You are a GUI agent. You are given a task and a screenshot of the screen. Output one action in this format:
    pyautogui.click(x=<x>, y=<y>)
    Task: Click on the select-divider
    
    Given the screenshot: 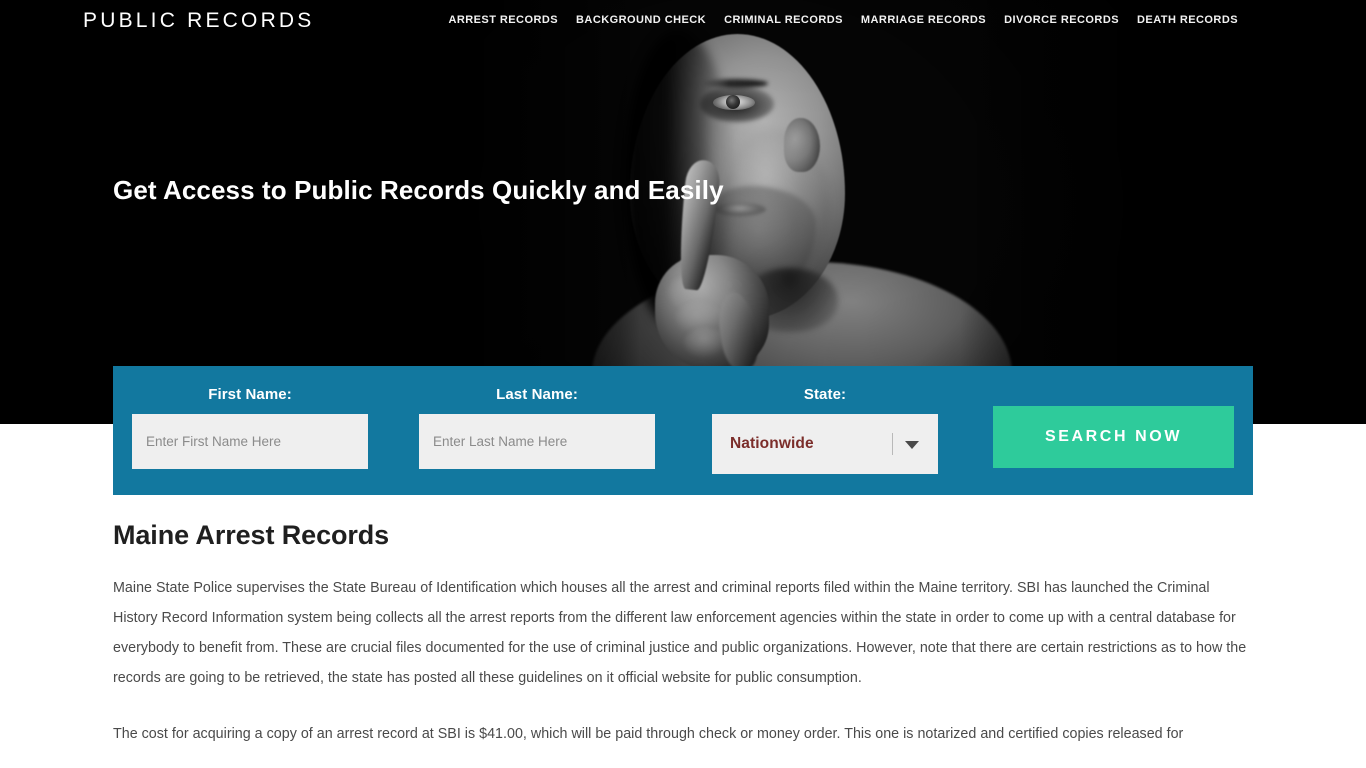 What is the action you would take?
    pyautogui.click(x=892, y=444)
    